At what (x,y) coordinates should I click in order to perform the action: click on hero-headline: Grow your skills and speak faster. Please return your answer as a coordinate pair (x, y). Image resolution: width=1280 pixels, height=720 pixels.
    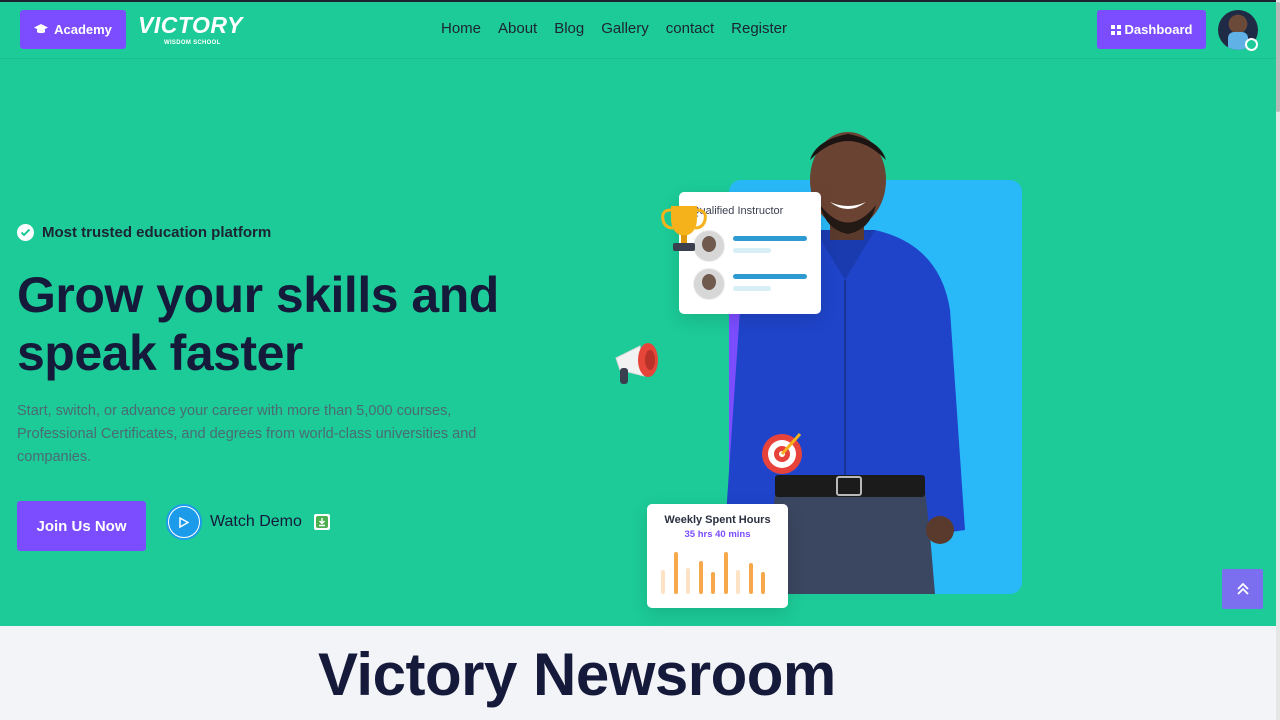
    Looking at the image, I should click on (277, 324).